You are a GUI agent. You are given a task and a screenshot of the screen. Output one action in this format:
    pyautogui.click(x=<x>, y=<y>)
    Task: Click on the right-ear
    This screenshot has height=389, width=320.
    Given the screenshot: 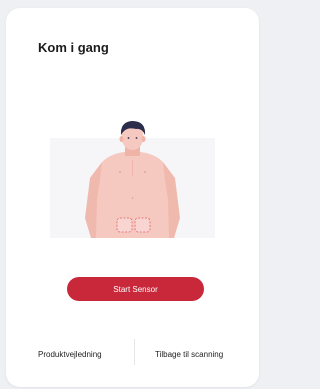 What is the action you would take?
    pyautogui.click(x=143, y=139)
    